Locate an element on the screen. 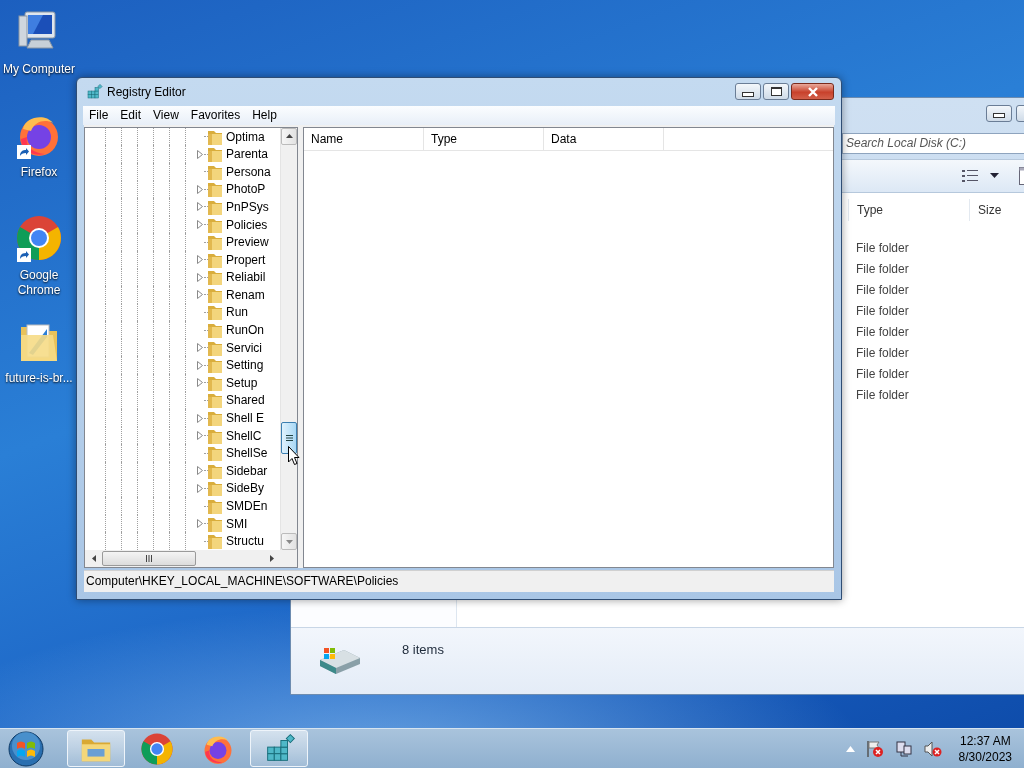  tree-item: Parenta is located at coordinates (247, 154).